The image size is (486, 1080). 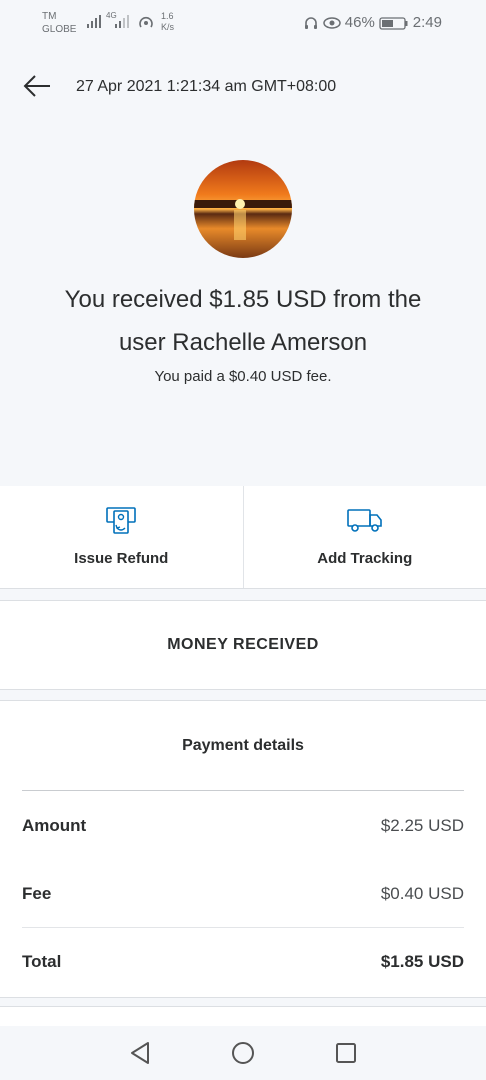 What do you see at coordinates (243, 209) in the screenshot?
I see `avatar` at bounding box center [243, 209].